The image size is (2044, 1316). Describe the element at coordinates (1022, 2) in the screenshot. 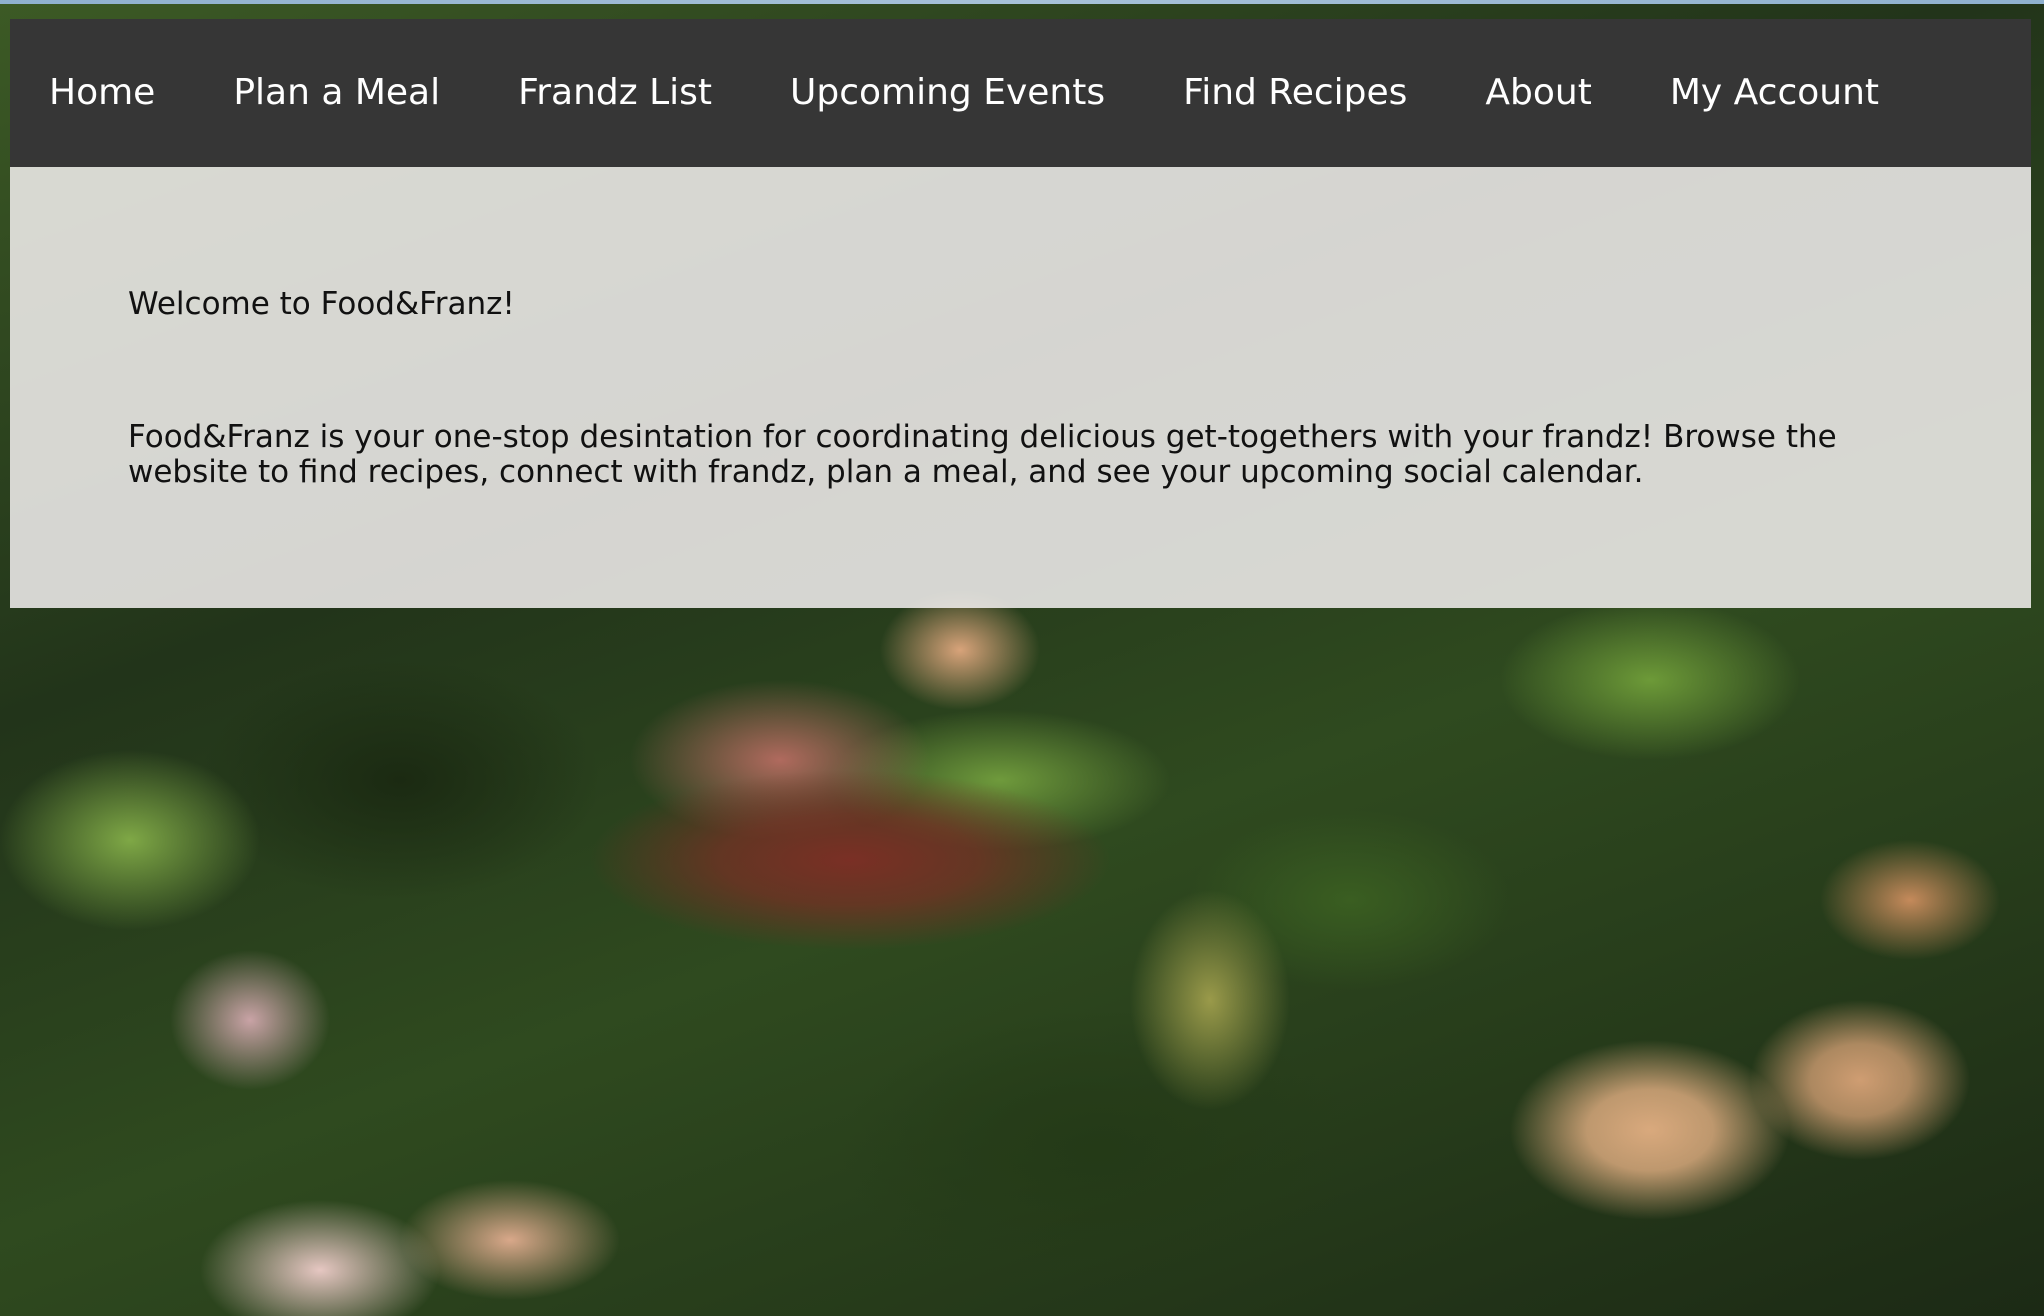

I see `window-top-edge` at that location.